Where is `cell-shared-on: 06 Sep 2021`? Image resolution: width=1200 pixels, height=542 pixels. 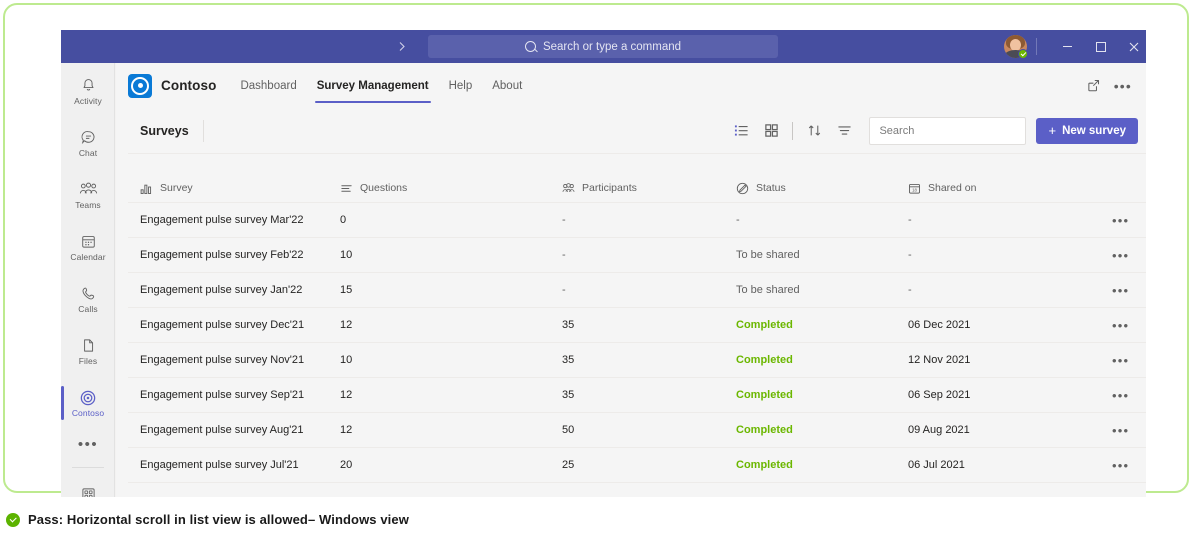 cell-shared-on: 06 Sep 2021 is located at coordinates (939, 395).